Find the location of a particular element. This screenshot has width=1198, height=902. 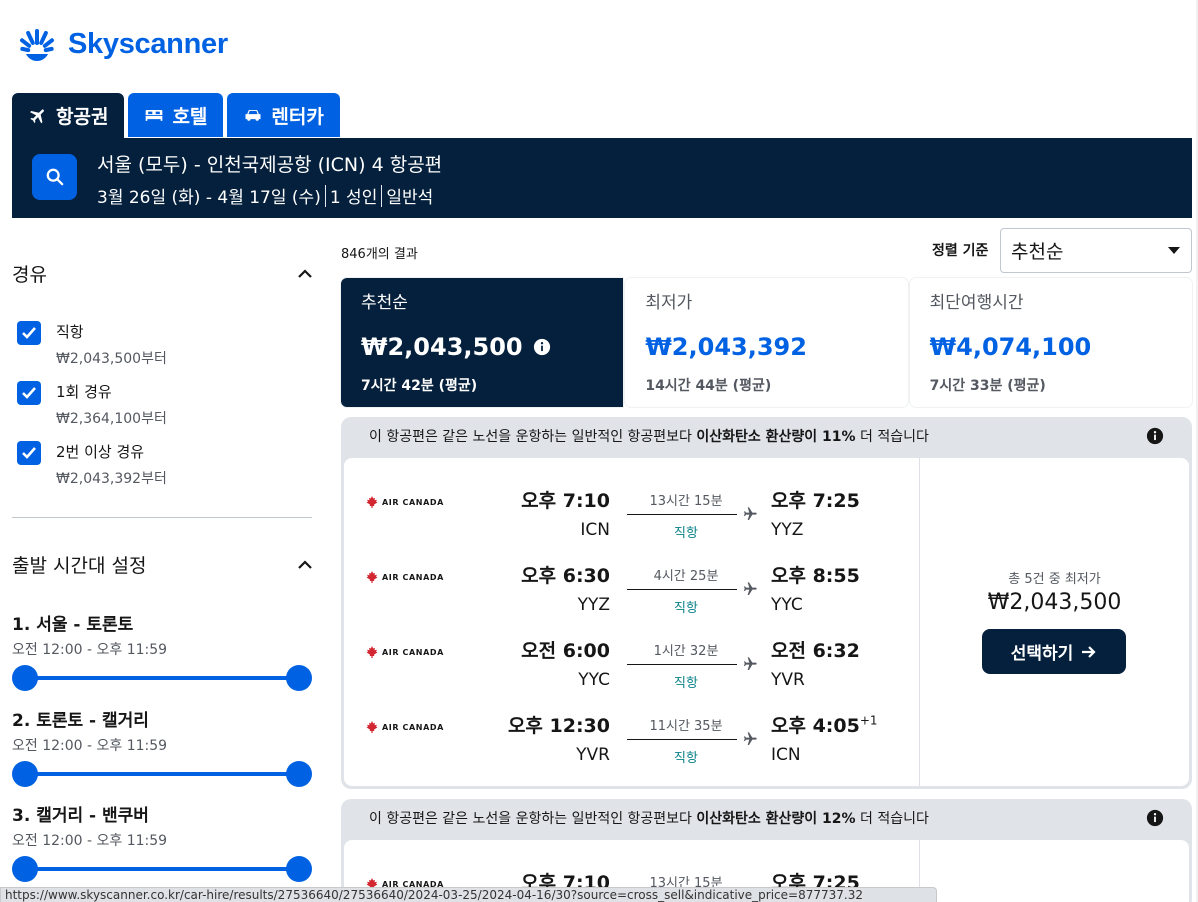

skyscanner-logo: Skyscanner is located at coordinates (120, 44).